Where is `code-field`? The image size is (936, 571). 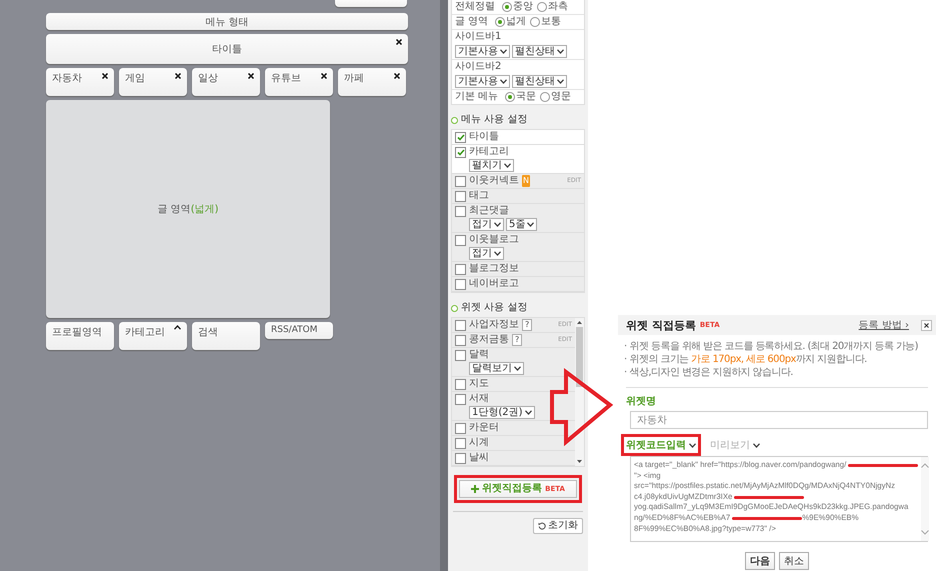 code-field is located at coordinates (779, 499).